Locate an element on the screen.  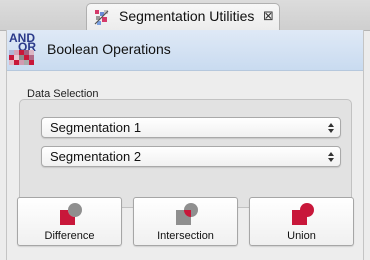
view-tab-bar: Segmentation Utilities ⊠ is located at coordinates (185, 15).